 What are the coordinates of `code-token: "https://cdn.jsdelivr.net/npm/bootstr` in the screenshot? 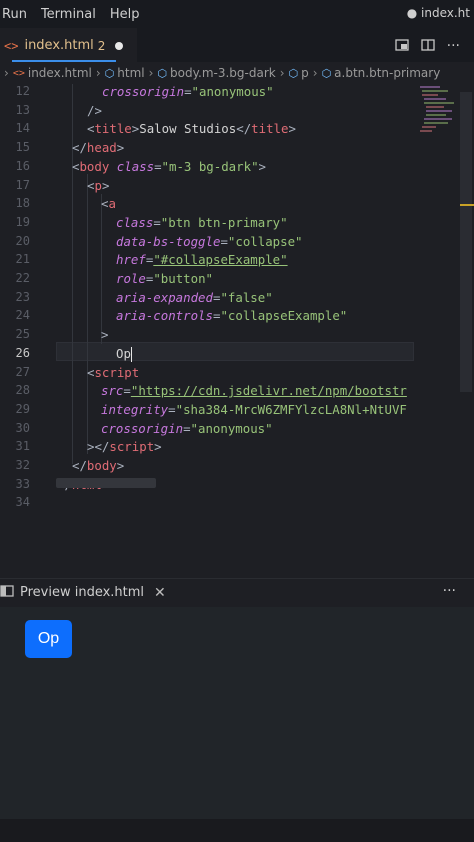 It's located at (268, 391).